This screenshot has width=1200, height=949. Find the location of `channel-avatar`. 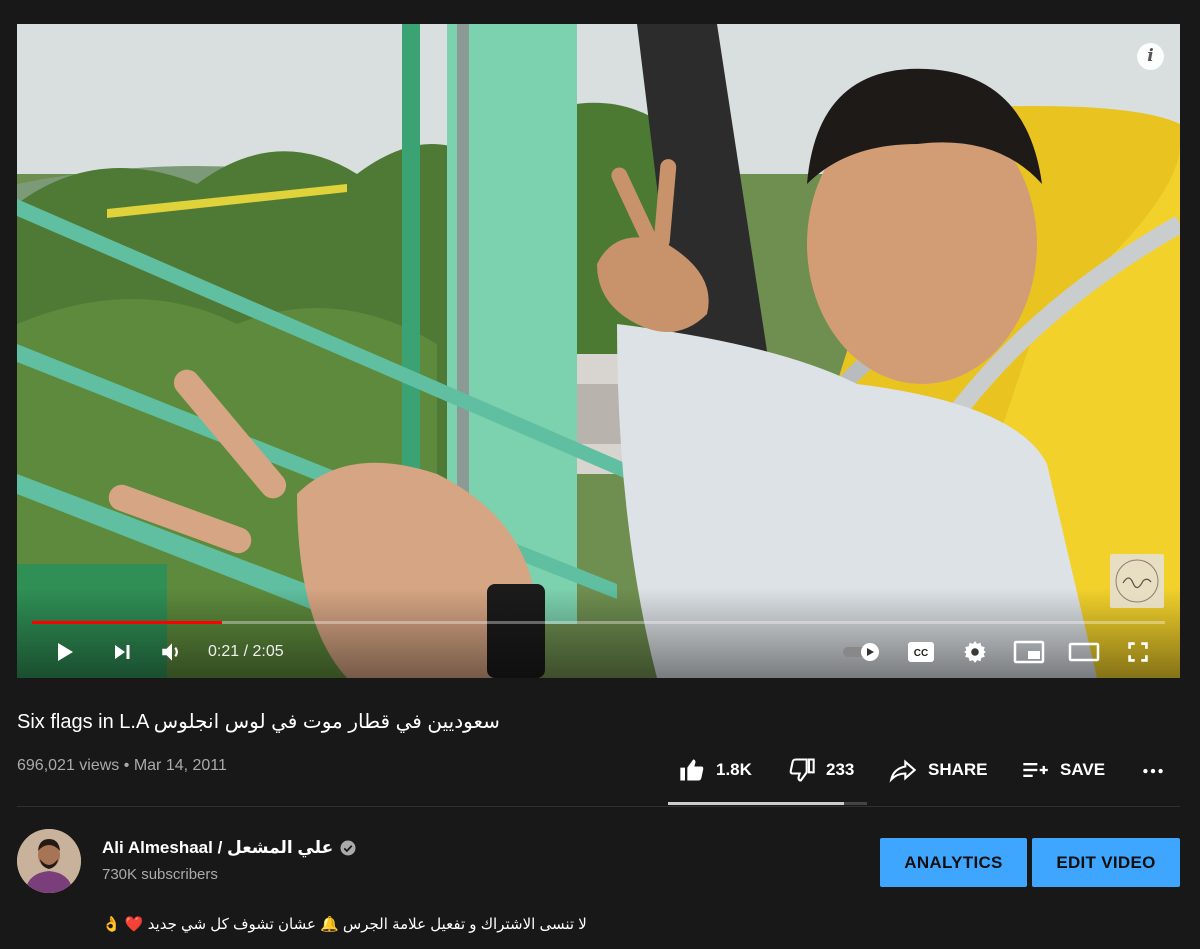

channel-avatar is located at coordinates (49, 861).